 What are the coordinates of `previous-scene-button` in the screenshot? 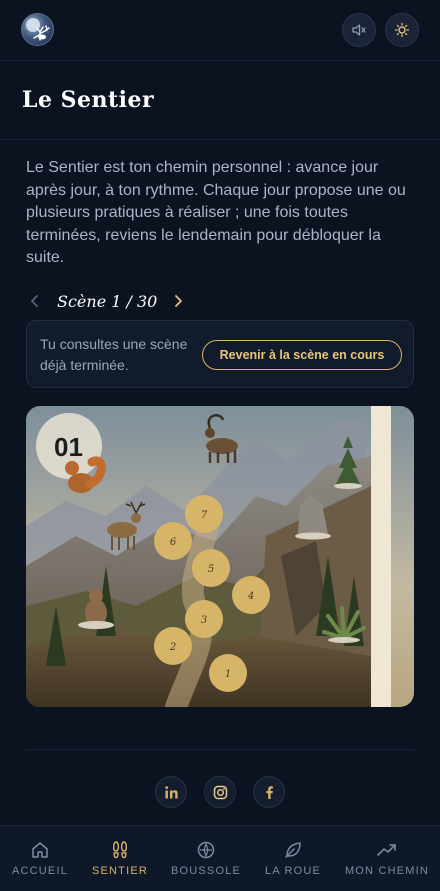 It's located at (35, 301).